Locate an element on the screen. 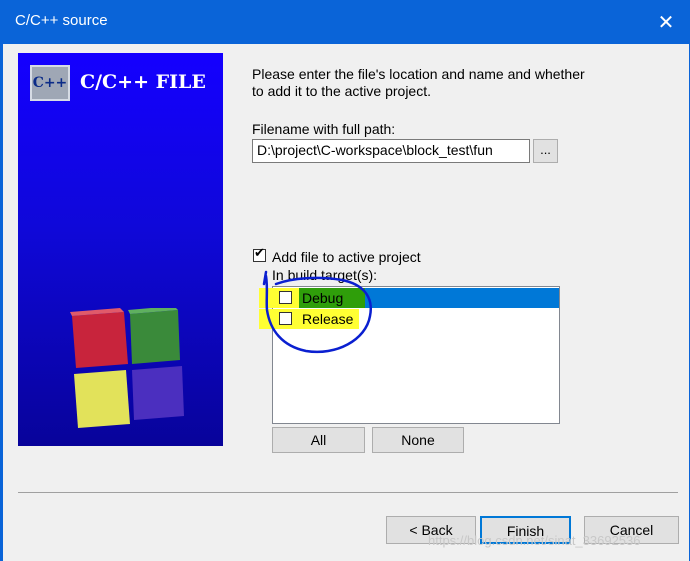  select-all-button: All is located at coordinates (318, 440).